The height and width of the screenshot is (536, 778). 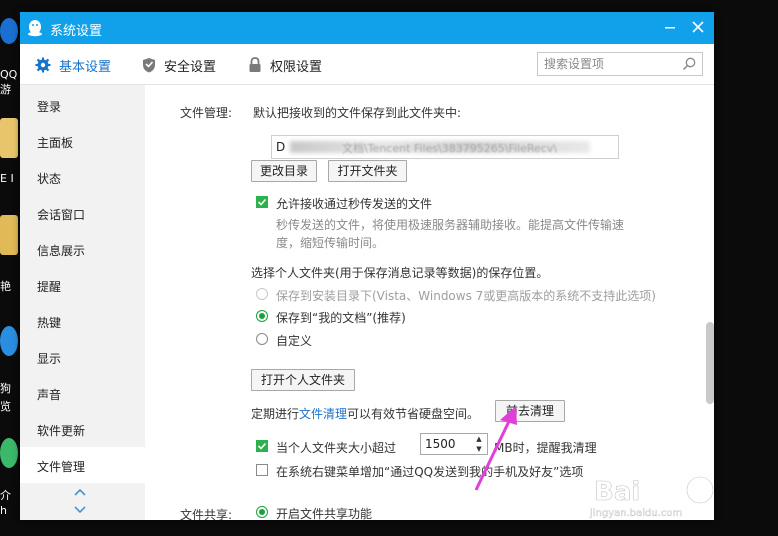 What do you see at coordinates (281, 147) in the screenshot?
I see `save-path-prefix: D` at bounding box center [281, 147].